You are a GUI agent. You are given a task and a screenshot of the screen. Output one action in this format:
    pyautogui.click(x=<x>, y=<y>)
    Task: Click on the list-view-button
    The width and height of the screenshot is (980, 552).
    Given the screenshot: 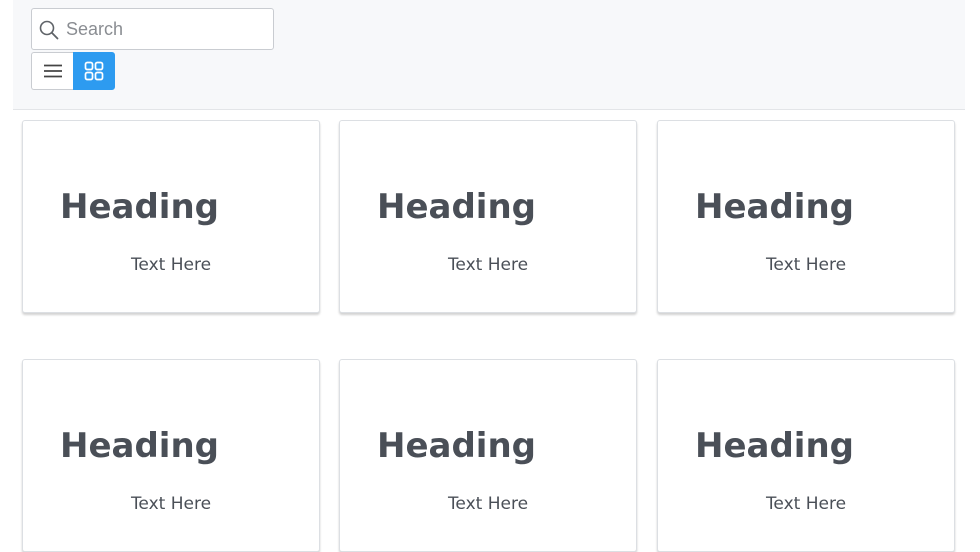 What is the action you would take?
    pyautogui.click(x=52, y=71)
    